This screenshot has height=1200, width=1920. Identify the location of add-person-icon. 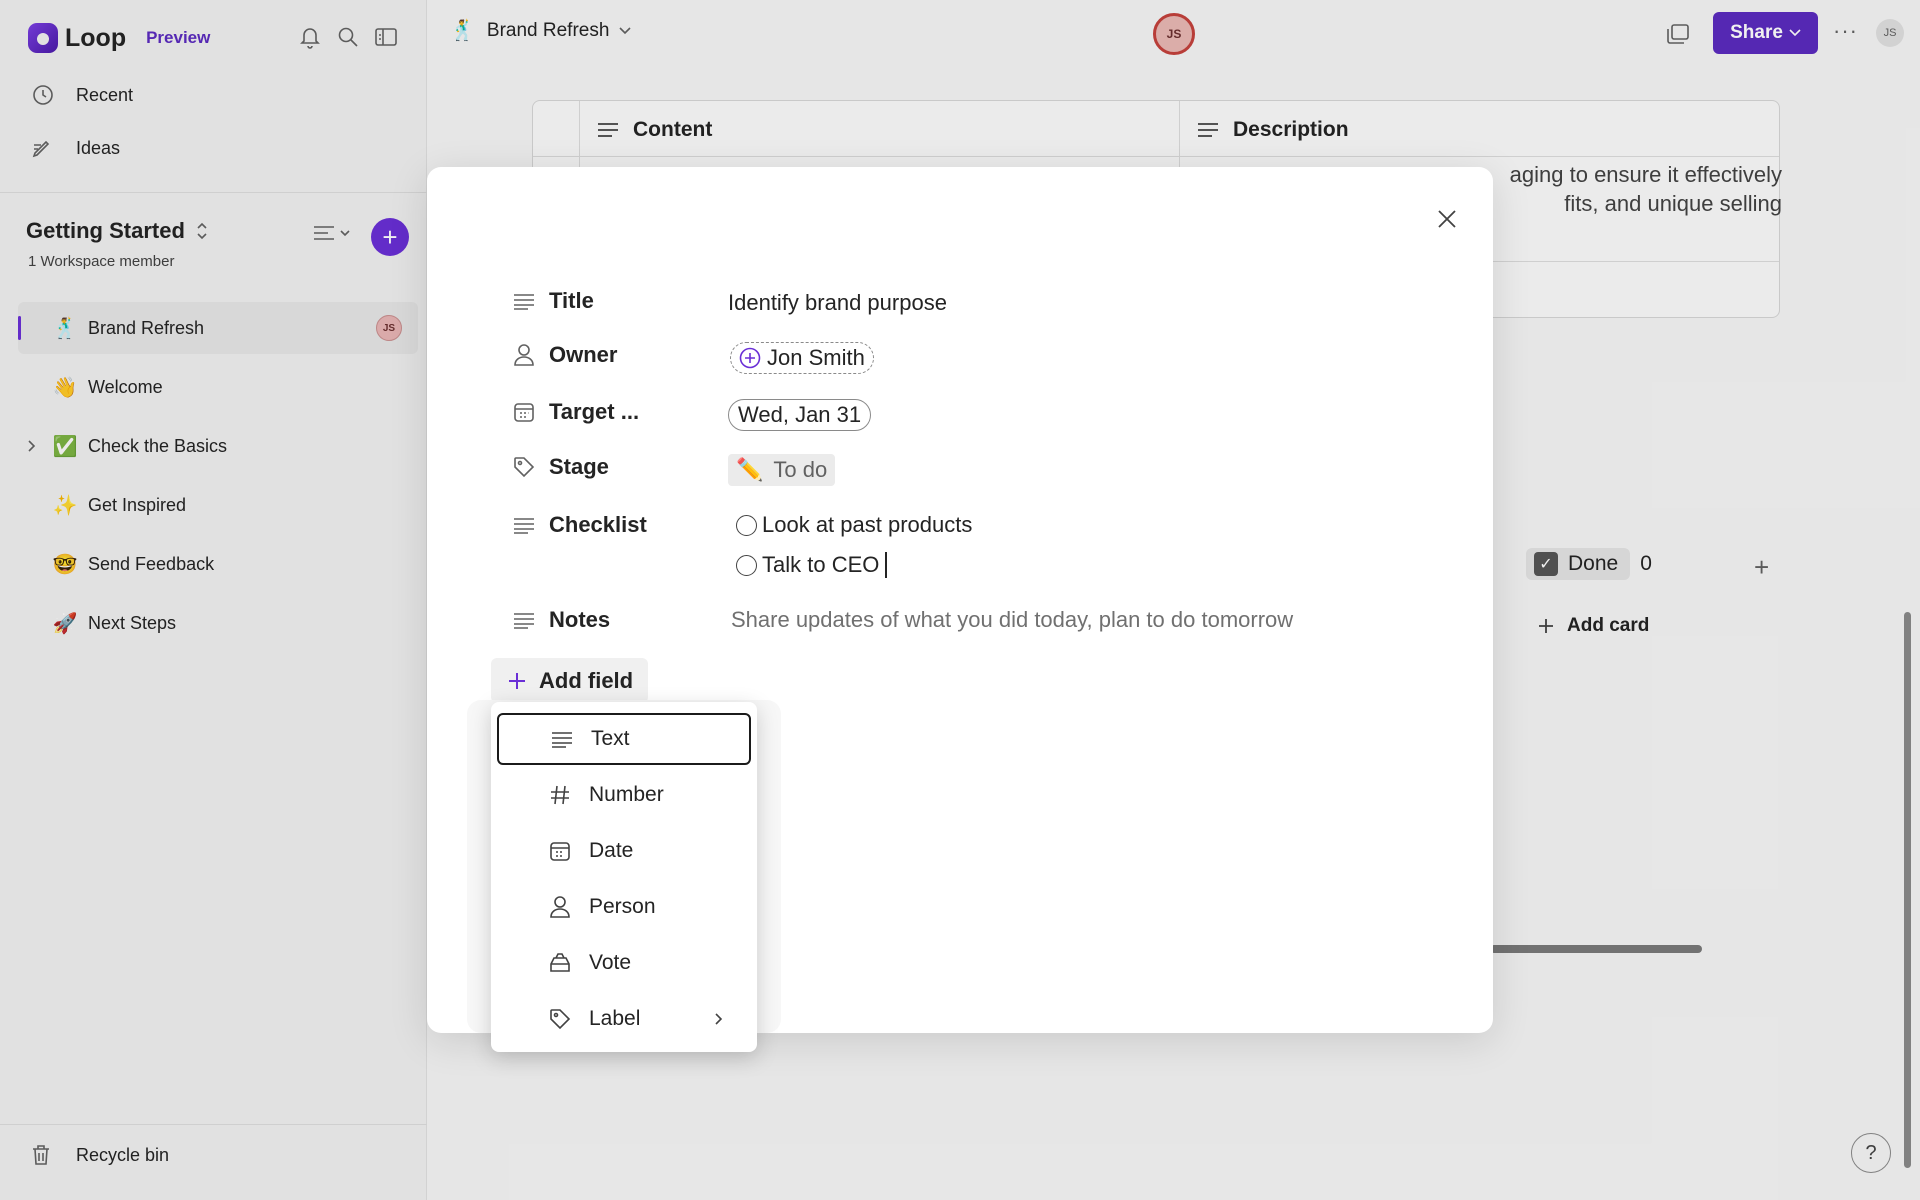
(750, 358).